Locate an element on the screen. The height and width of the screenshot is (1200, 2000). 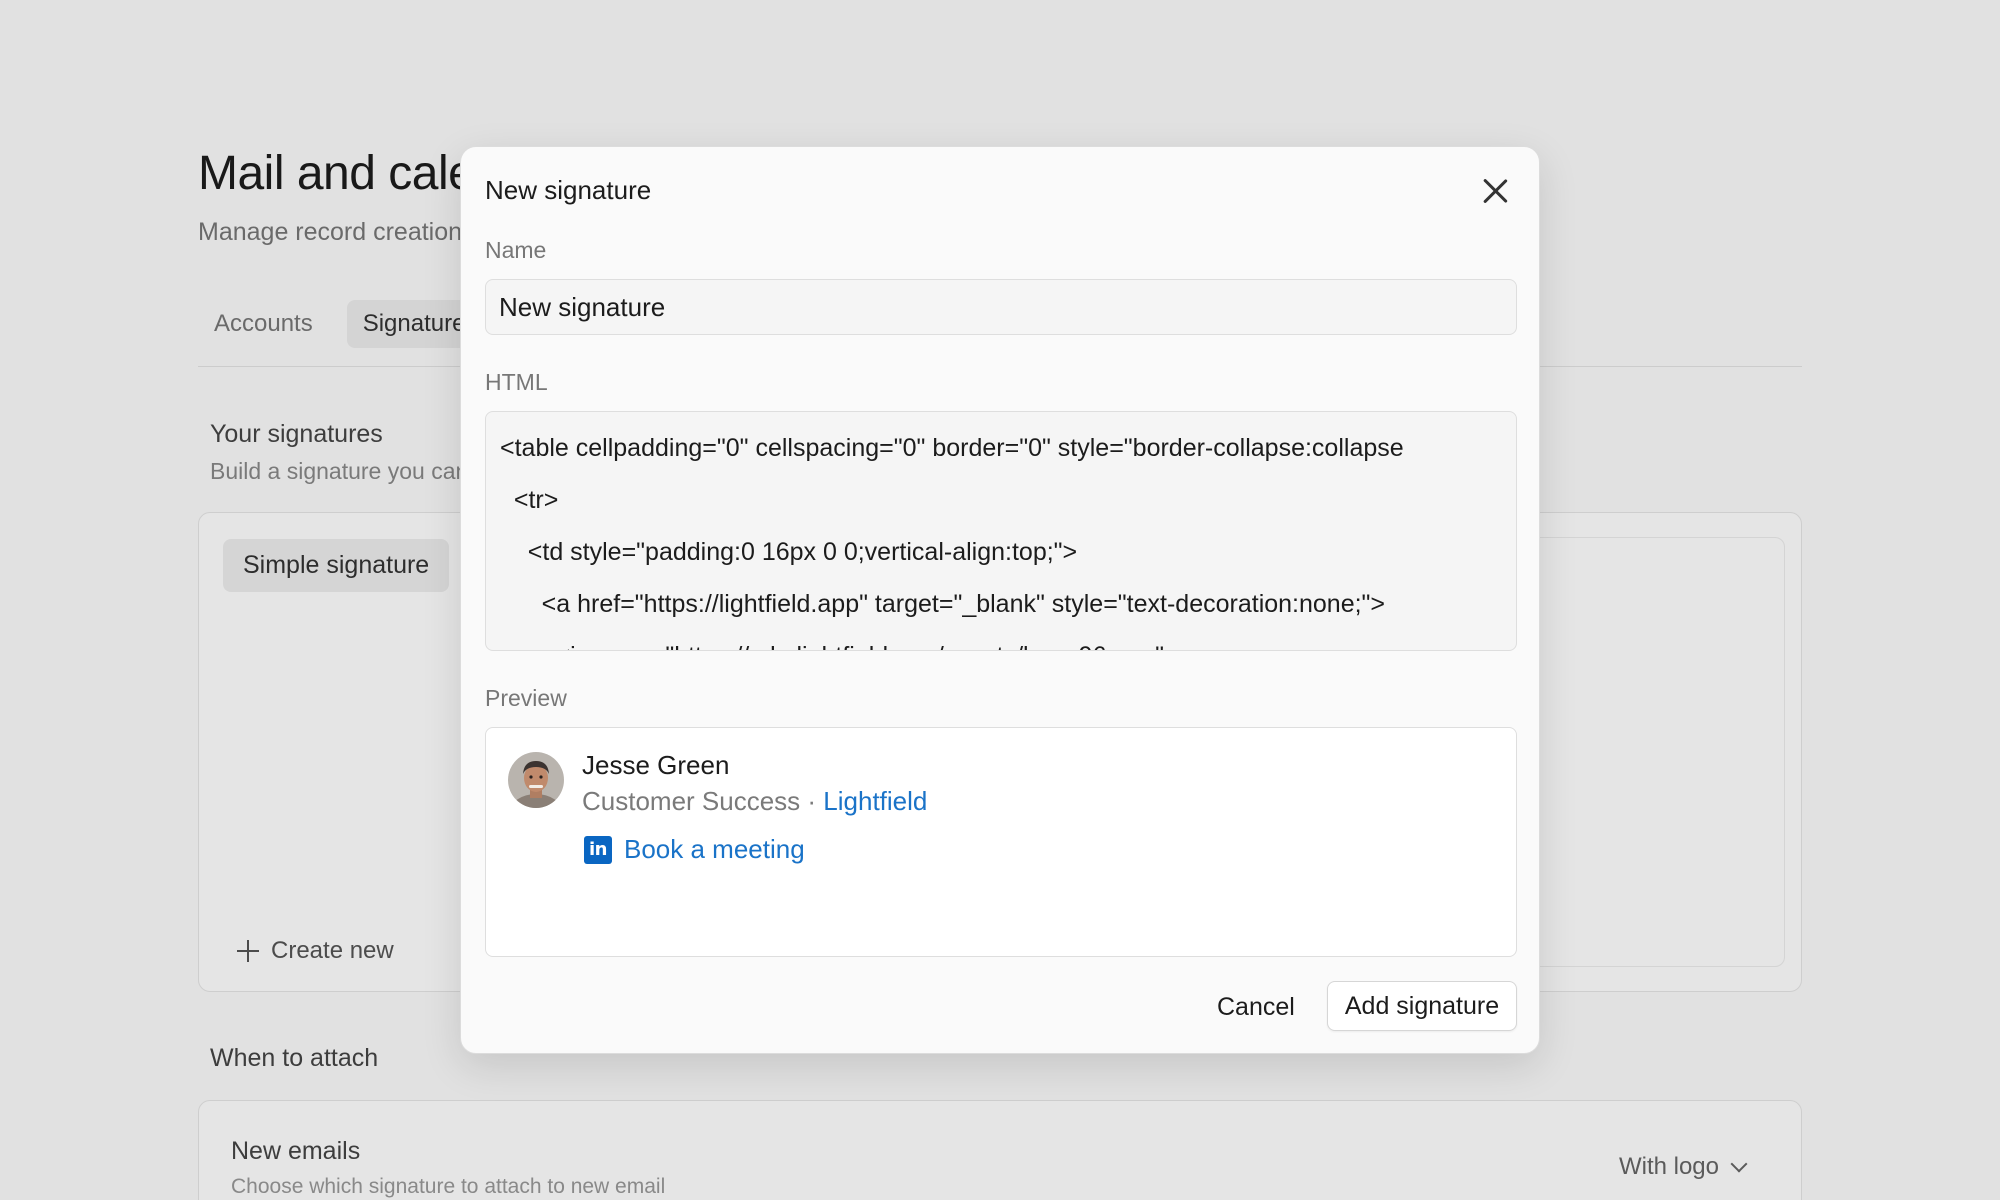
preview-label: Preview is located at coordinates (526, 698).